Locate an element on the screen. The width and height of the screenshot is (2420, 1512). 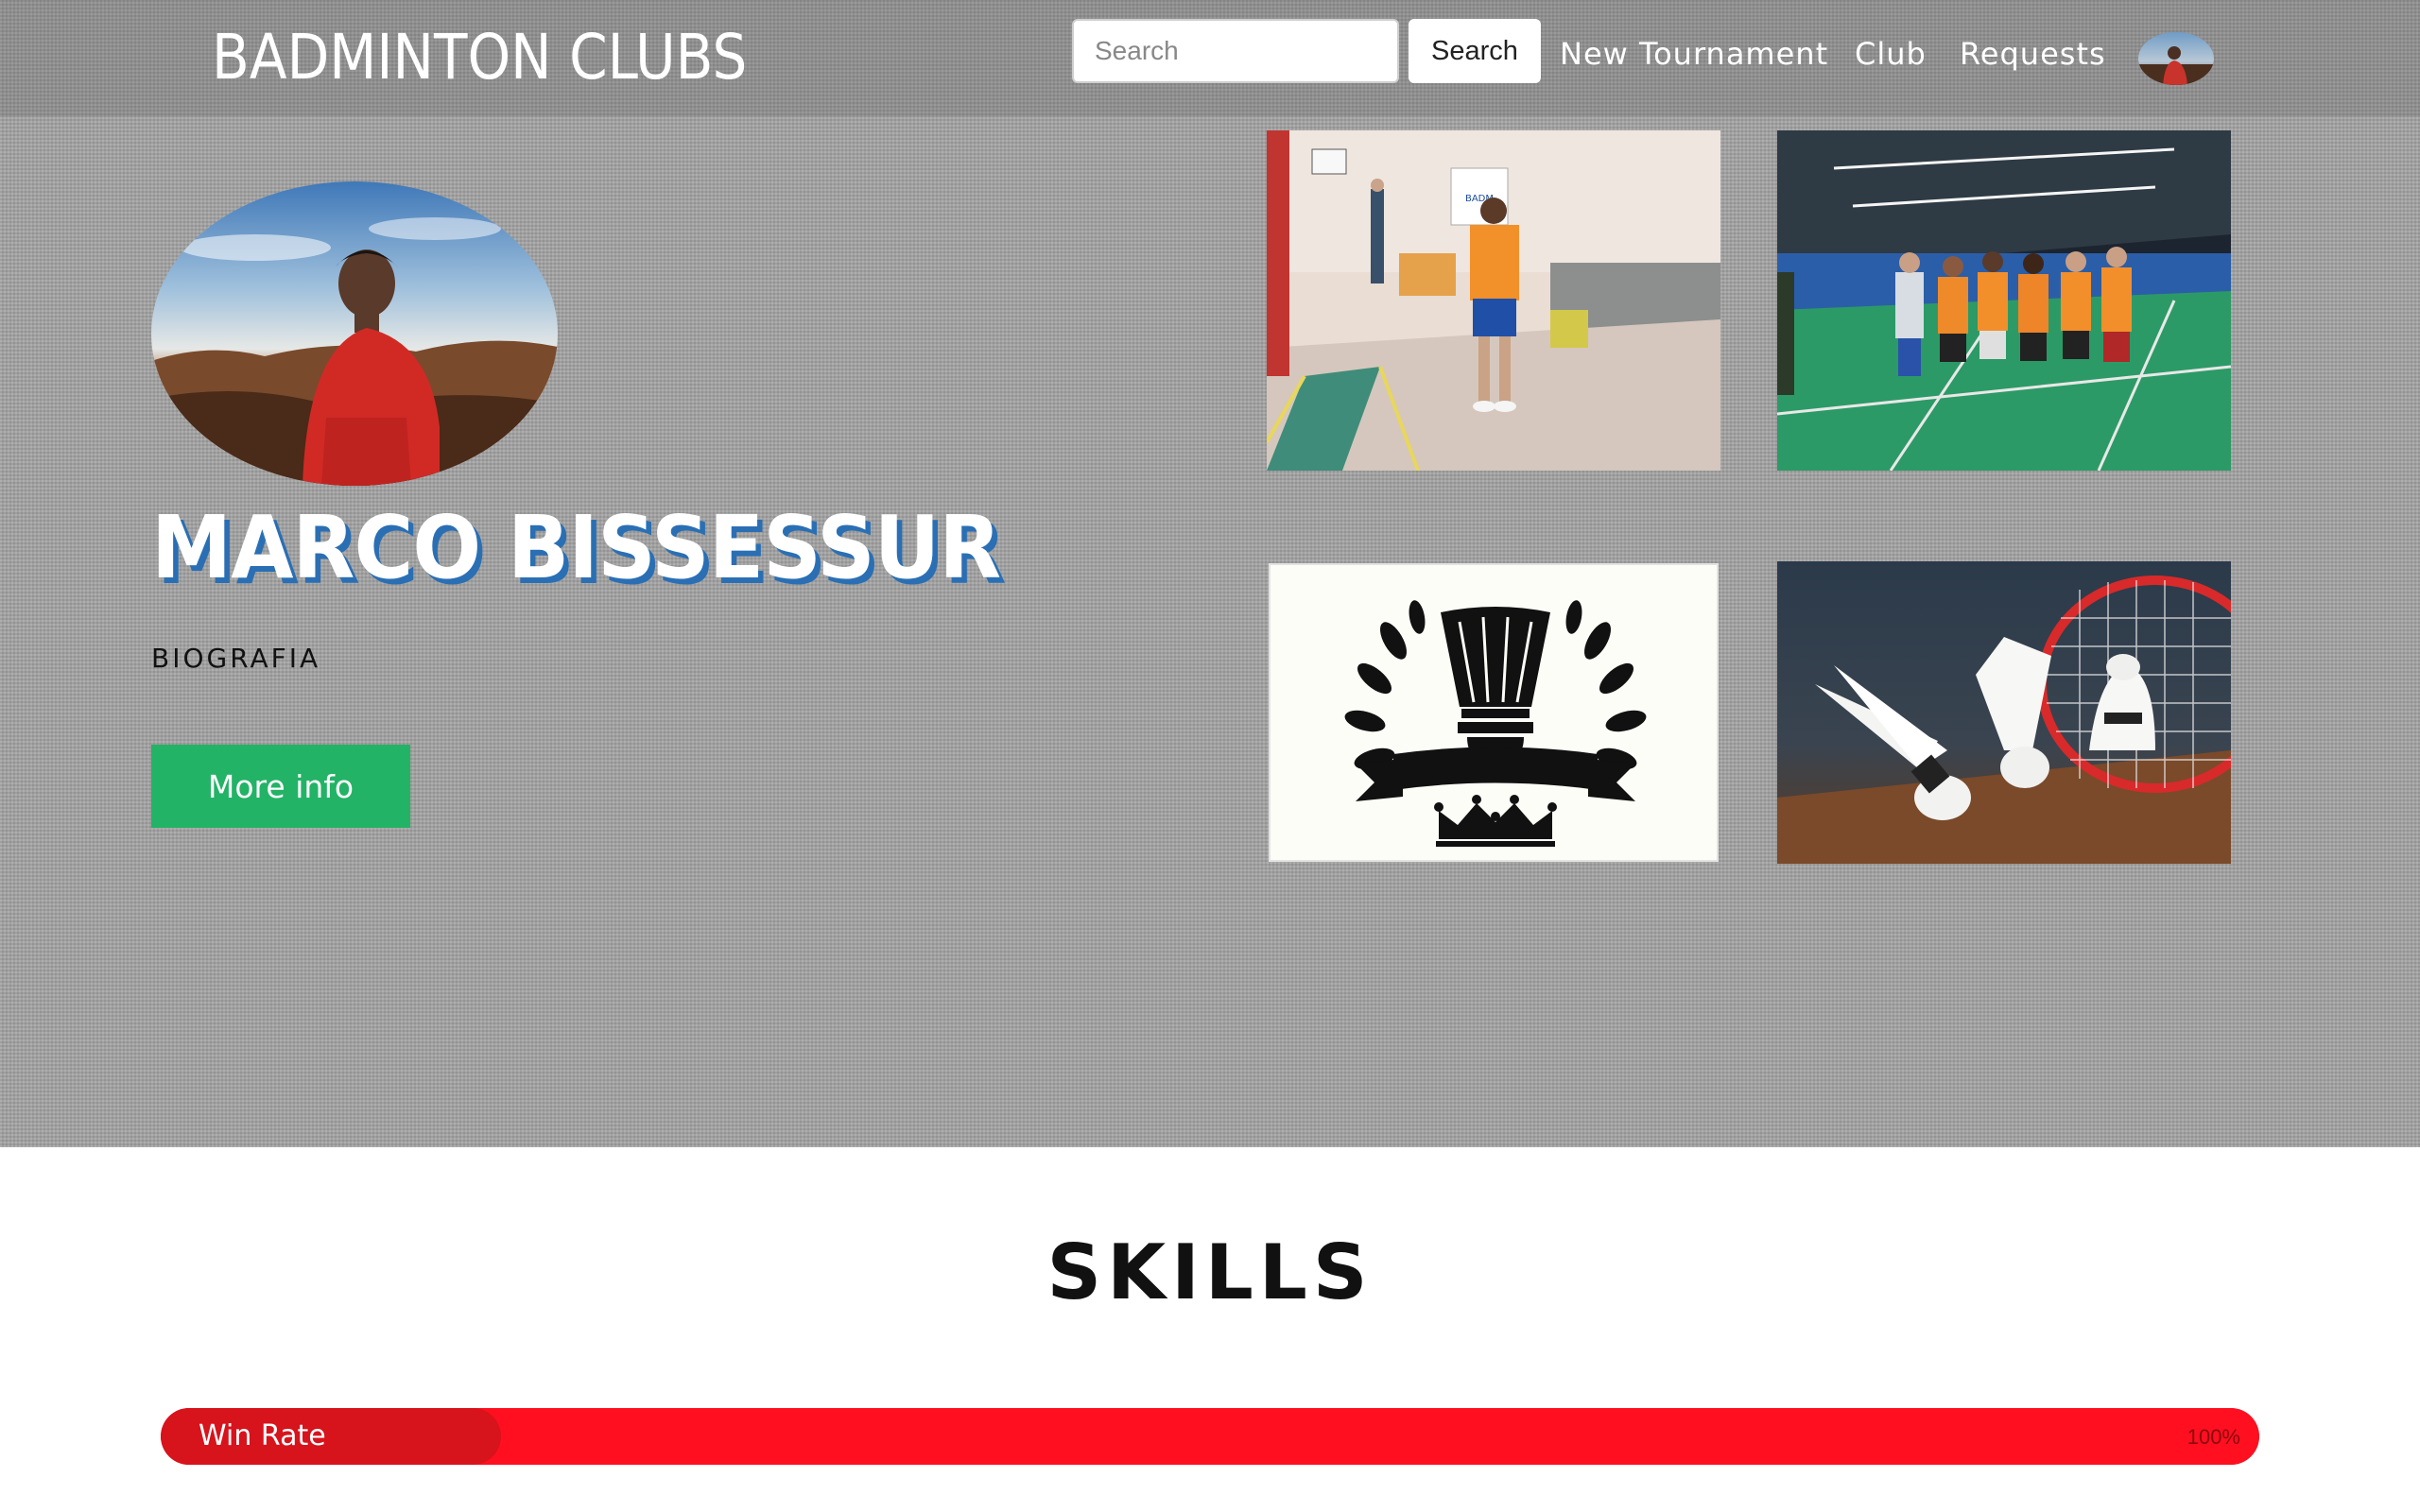
skill-percent: 100% is located at coordinates (2213, 1437).